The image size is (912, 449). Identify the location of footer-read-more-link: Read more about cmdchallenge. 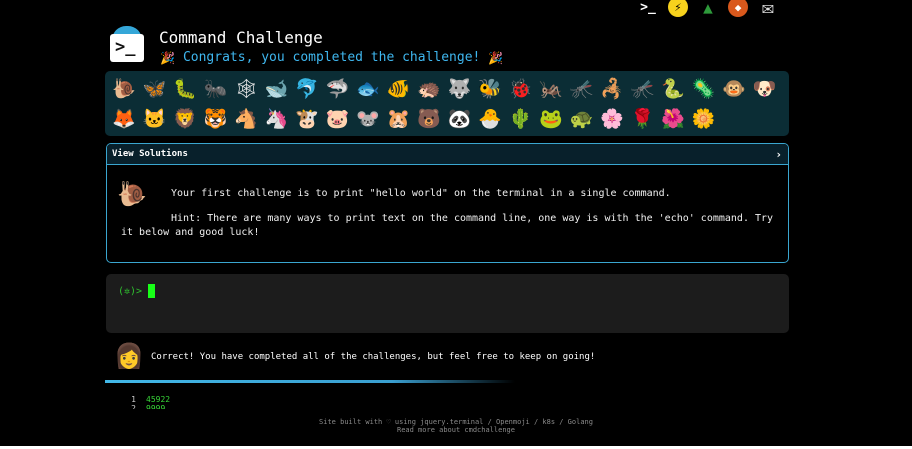
(456, 430).